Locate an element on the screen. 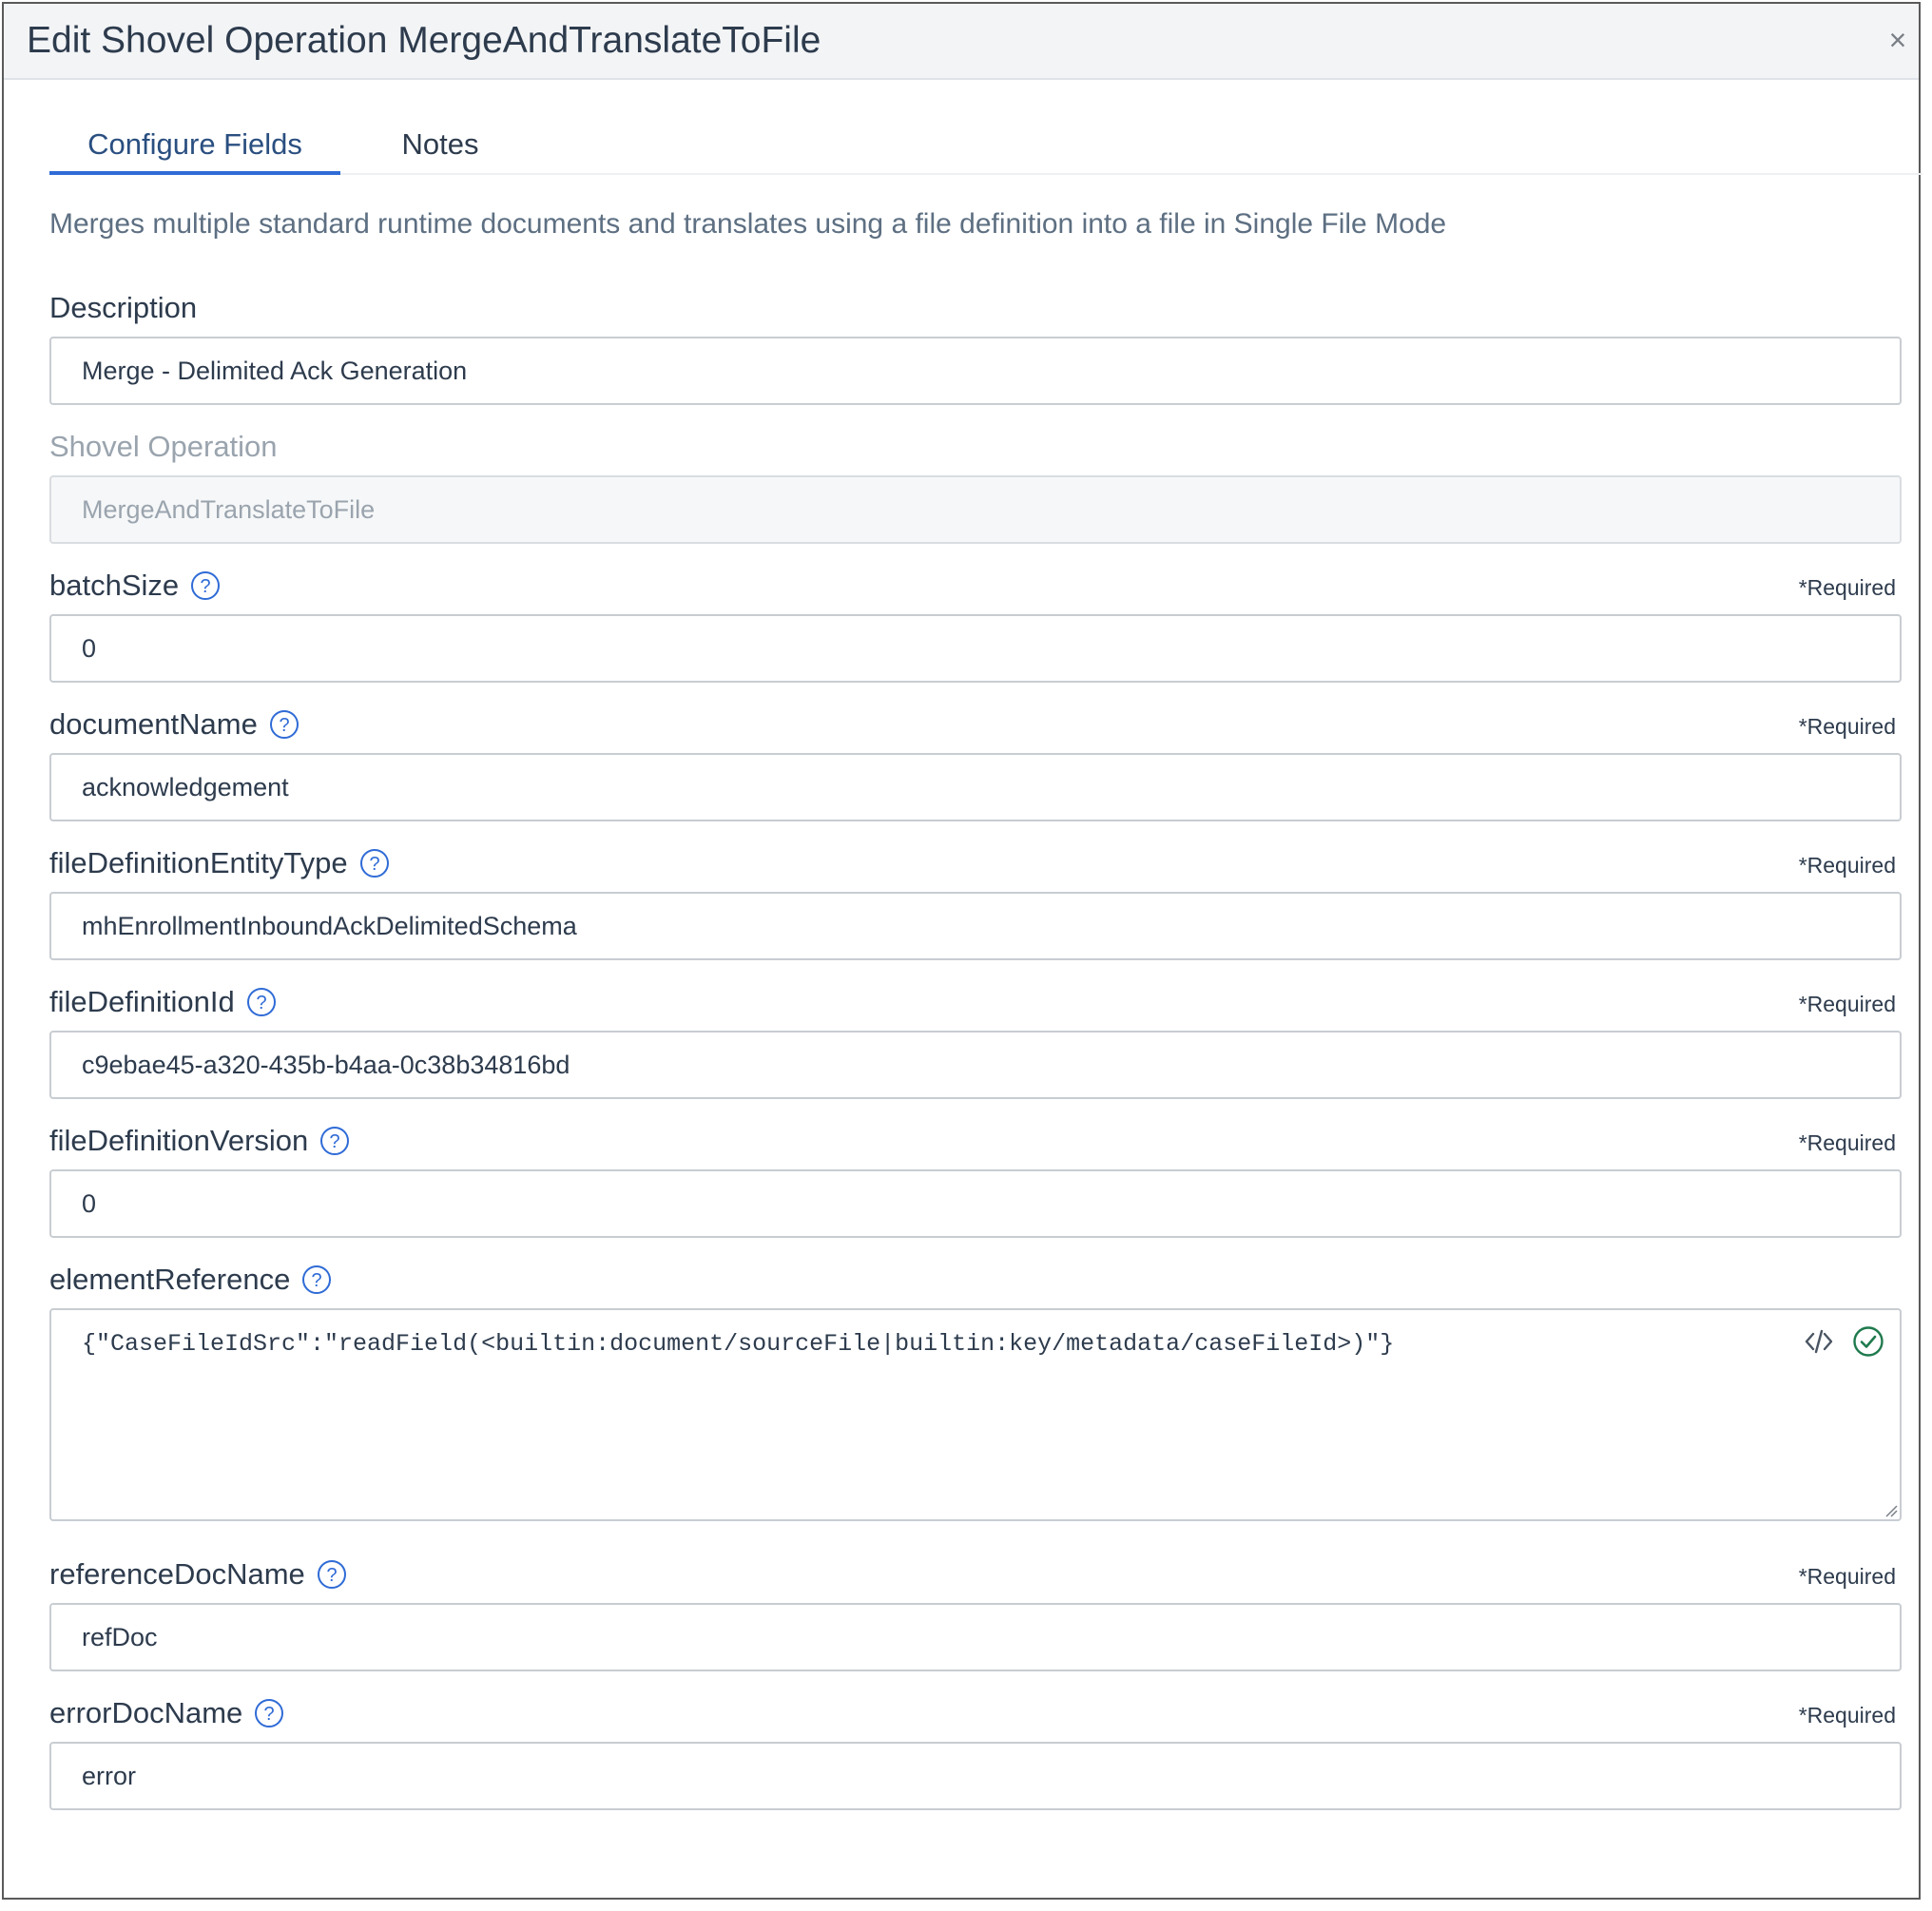  shovel-operation-field: MergeAndTranslateToFile is located at coordinates (975, 509).